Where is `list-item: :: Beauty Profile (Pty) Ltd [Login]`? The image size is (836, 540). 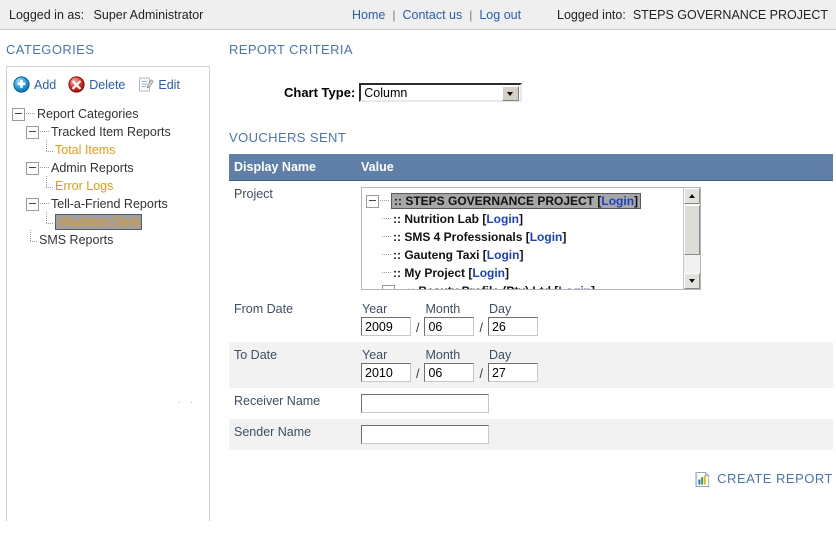 list-item: :: Beauty Profile (Pty) Ltd [Login] is located at coordinates (533, 285).